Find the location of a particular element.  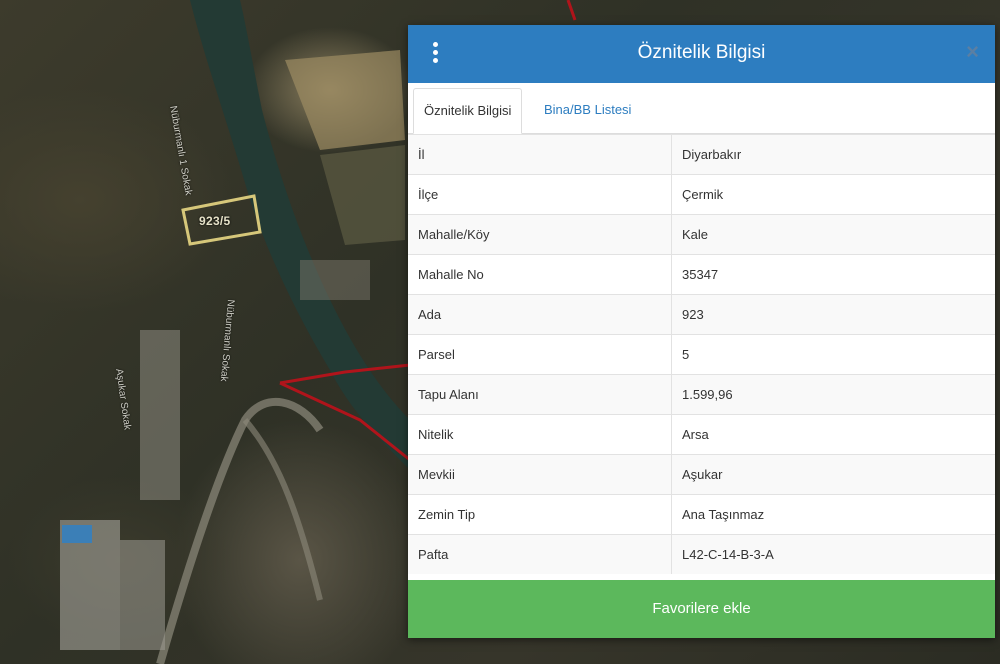

pool is located at coordinates (77, 534).